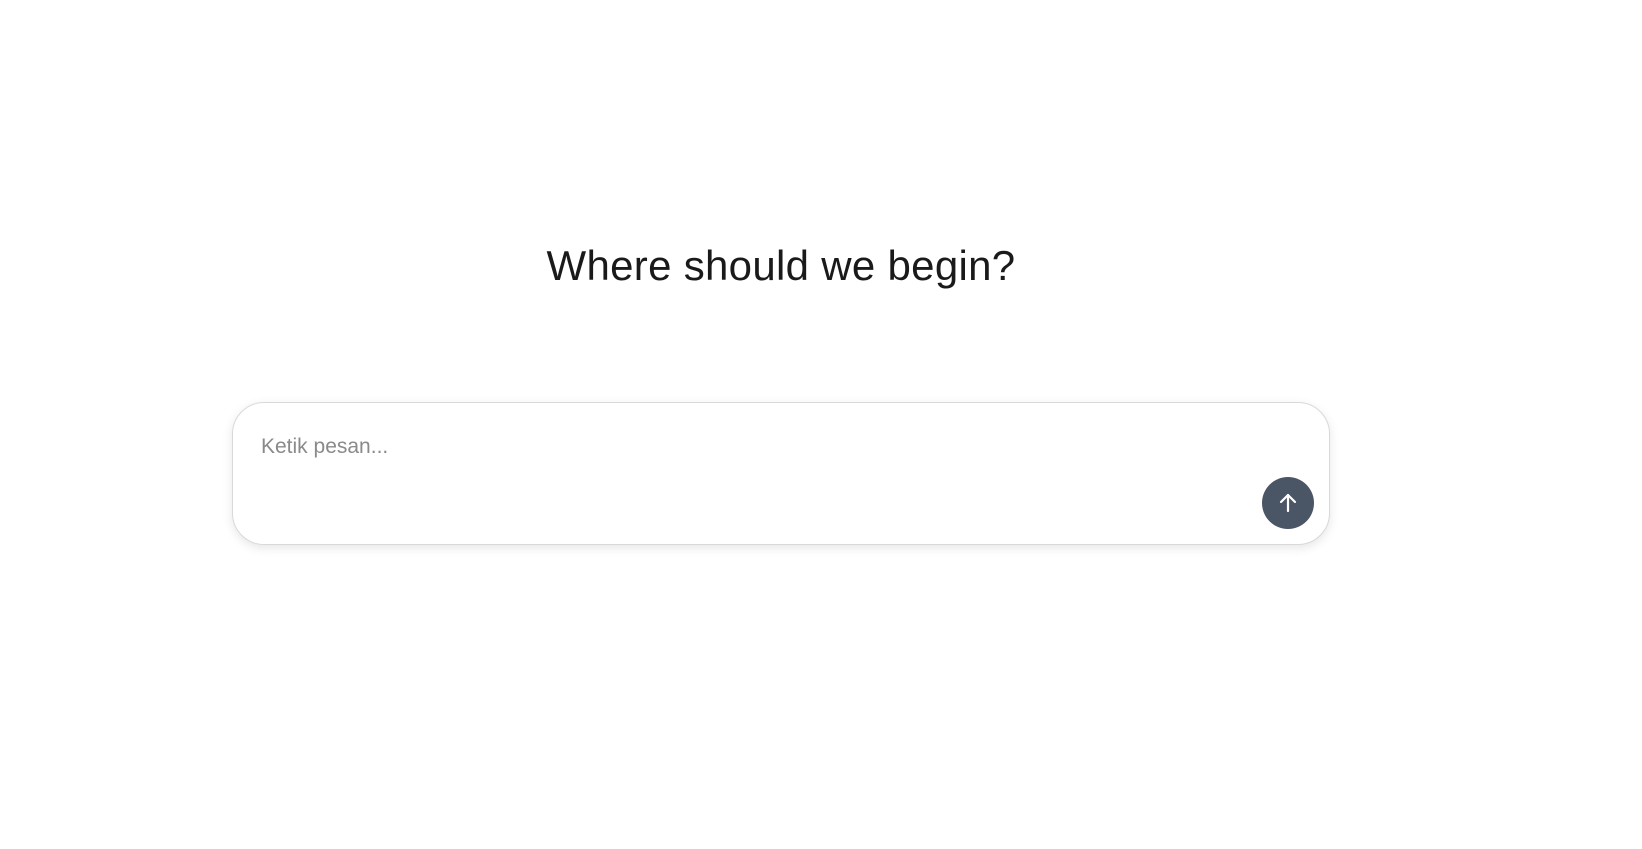 The image size is (1642, 849). Describe the element at coordinates (781, 265) in the screenshot. I see `page-title: Where should we begin?` at that location.